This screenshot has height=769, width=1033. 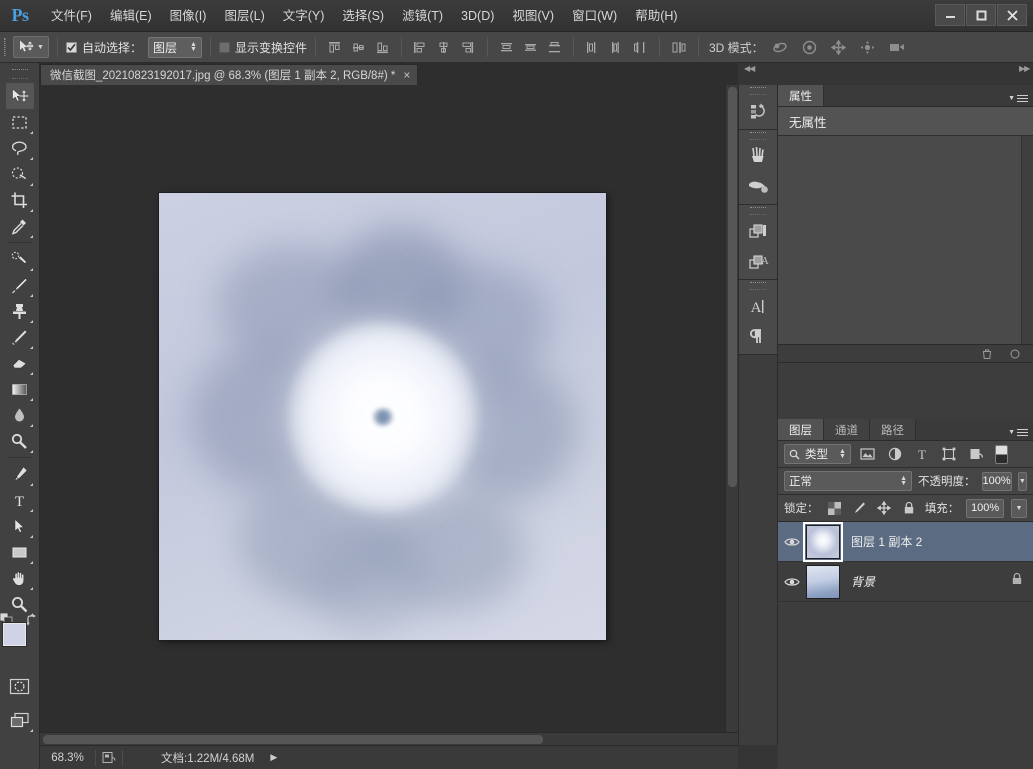 I want to click on menu-image: 图像(I), so click(x=188, y=16).